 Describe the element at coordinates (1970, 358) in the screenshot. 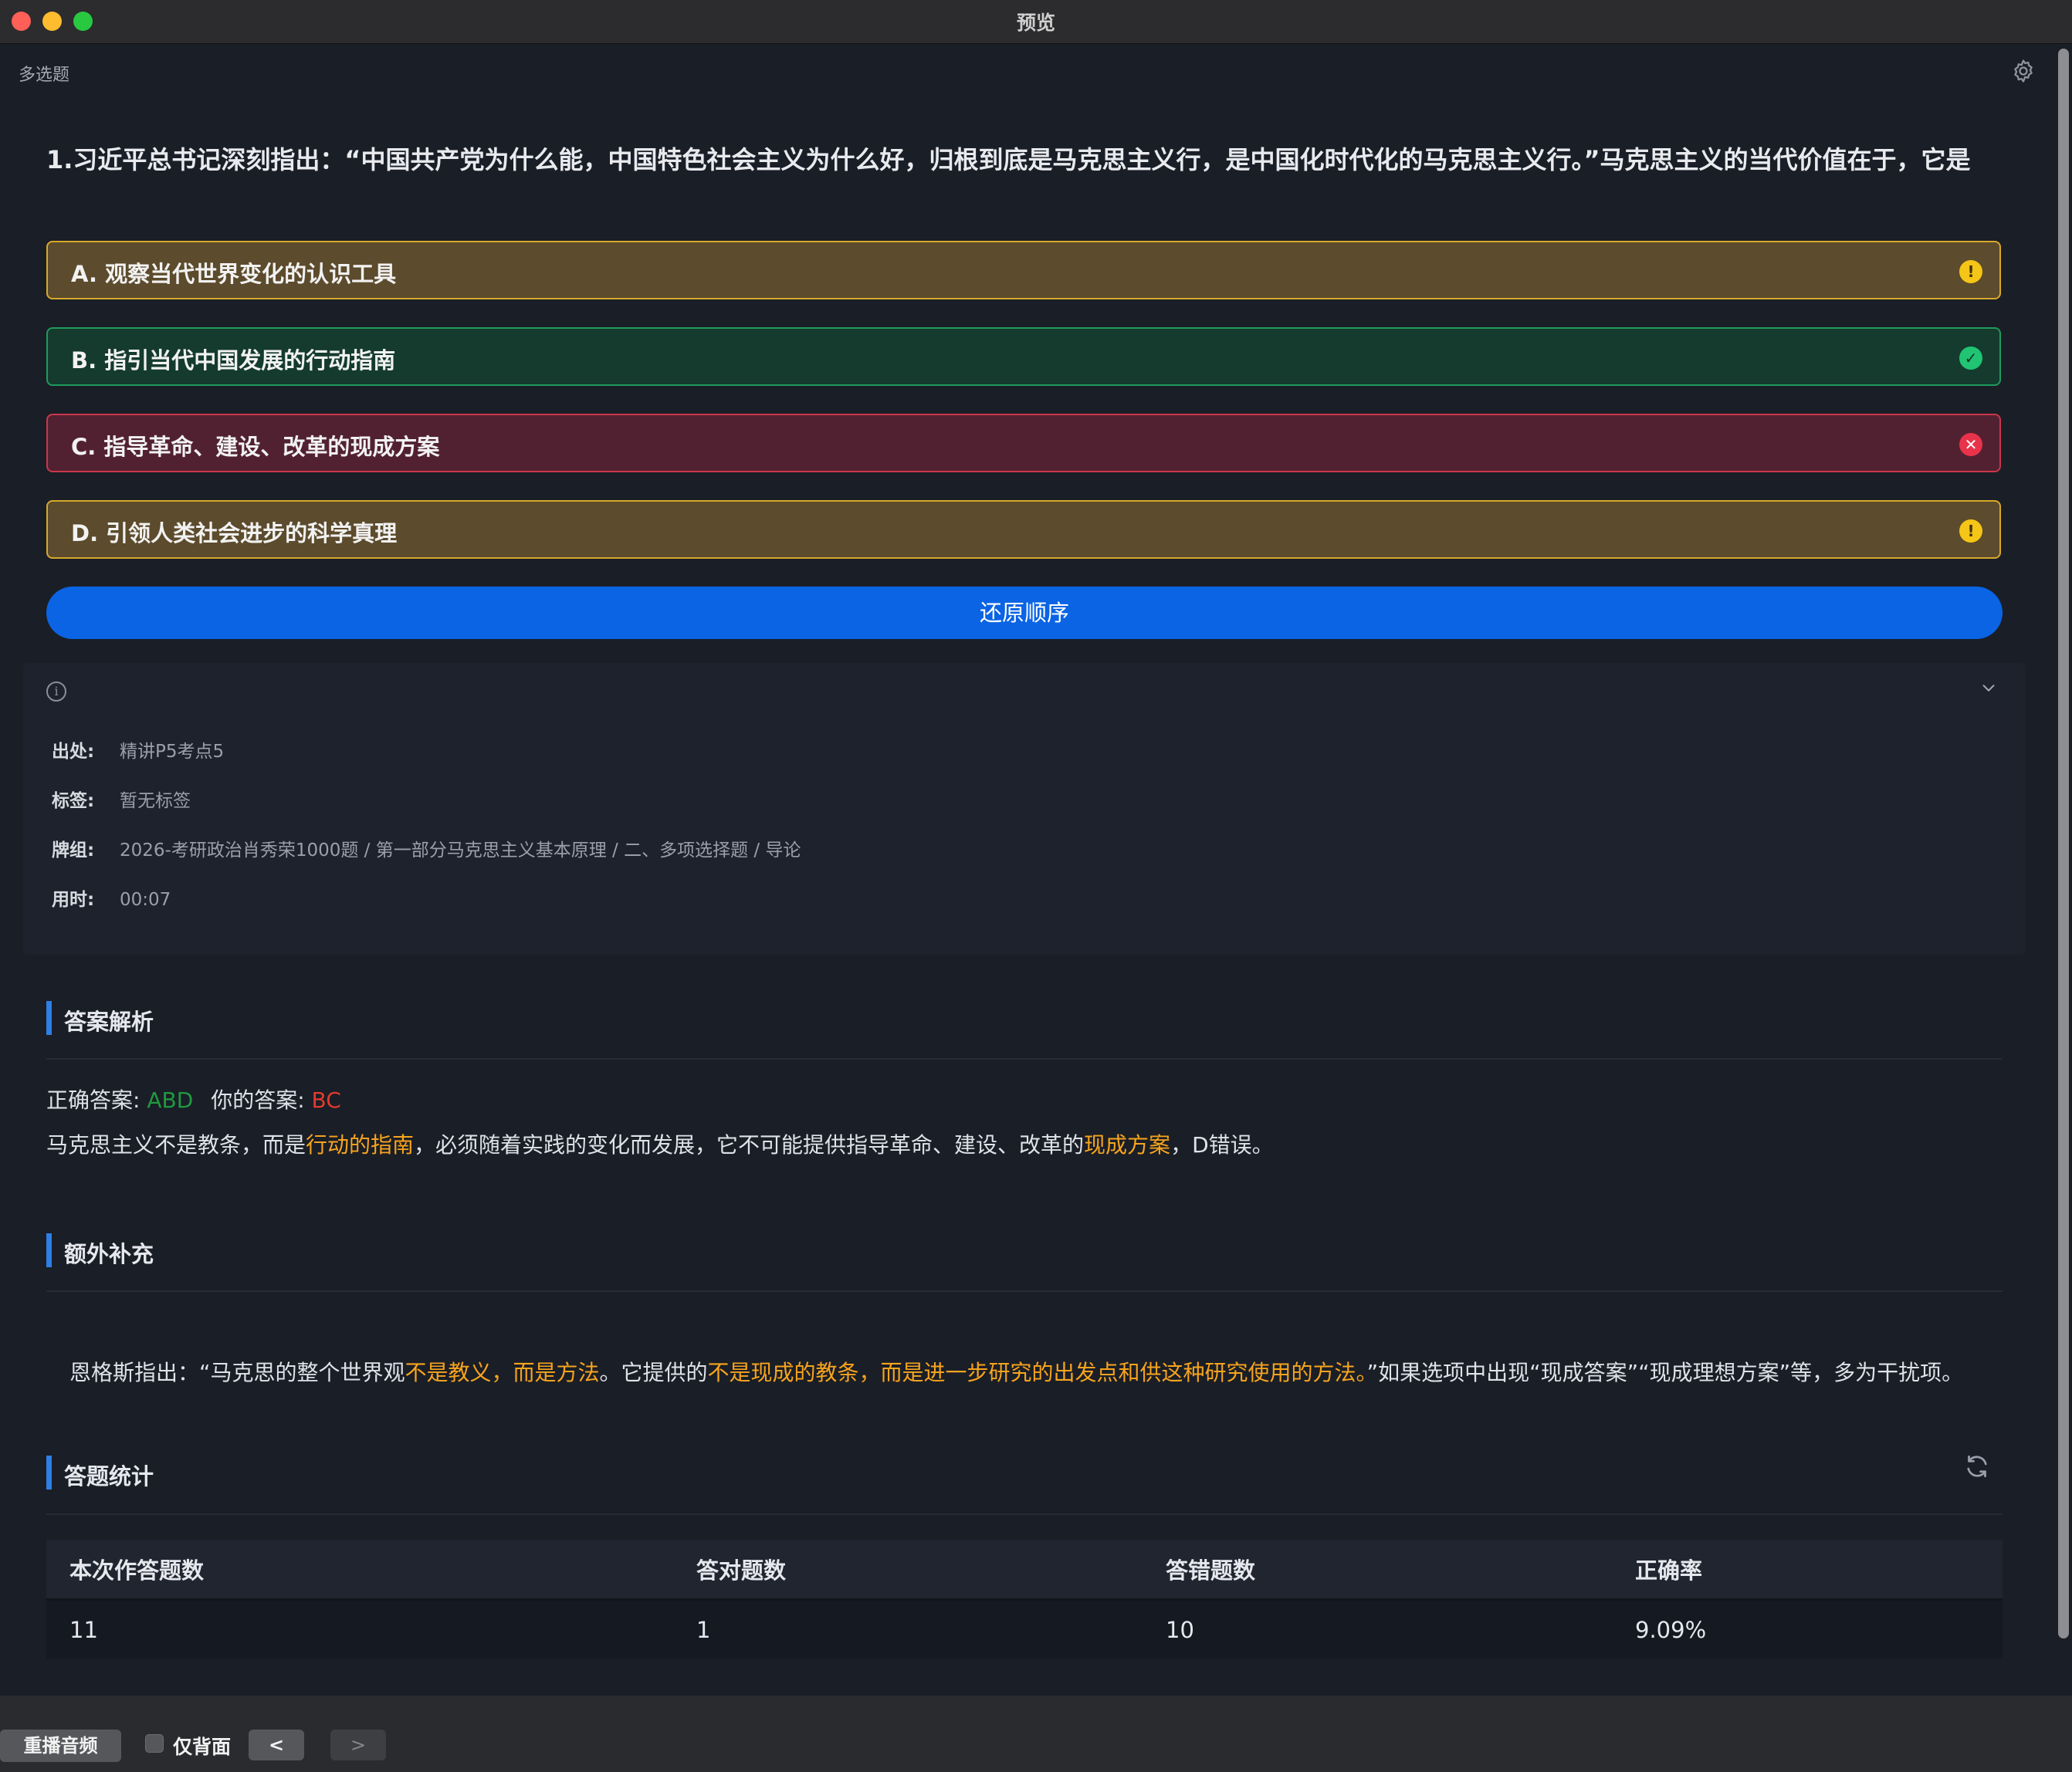

I see `check-icon: ✓` at that location.